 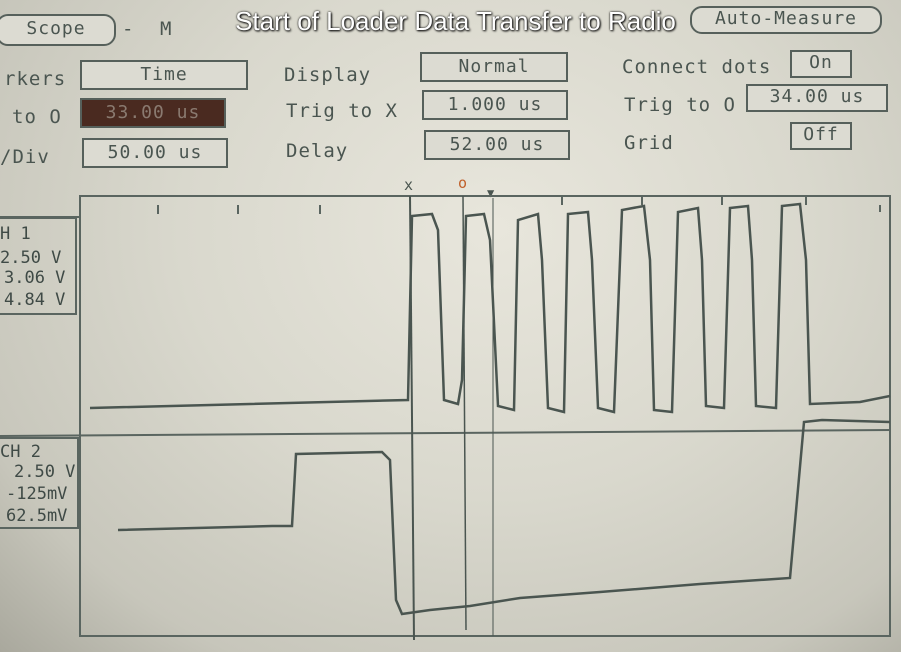 What do you see at coordinates (39, 483) in the screenshot?
I see `ch2-label-box` at bounding box center [39, 483].